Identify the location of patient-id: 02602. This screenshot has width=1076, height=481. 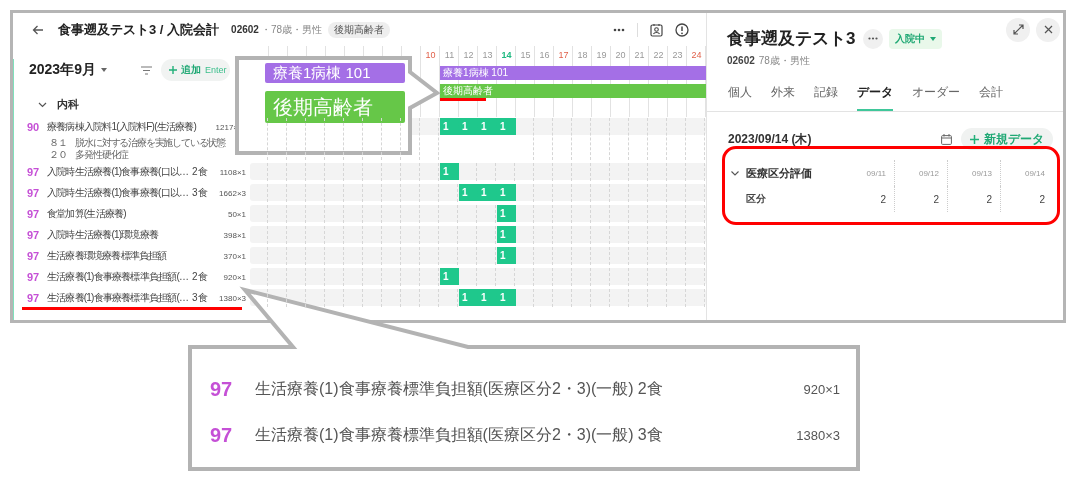
(741, 60).